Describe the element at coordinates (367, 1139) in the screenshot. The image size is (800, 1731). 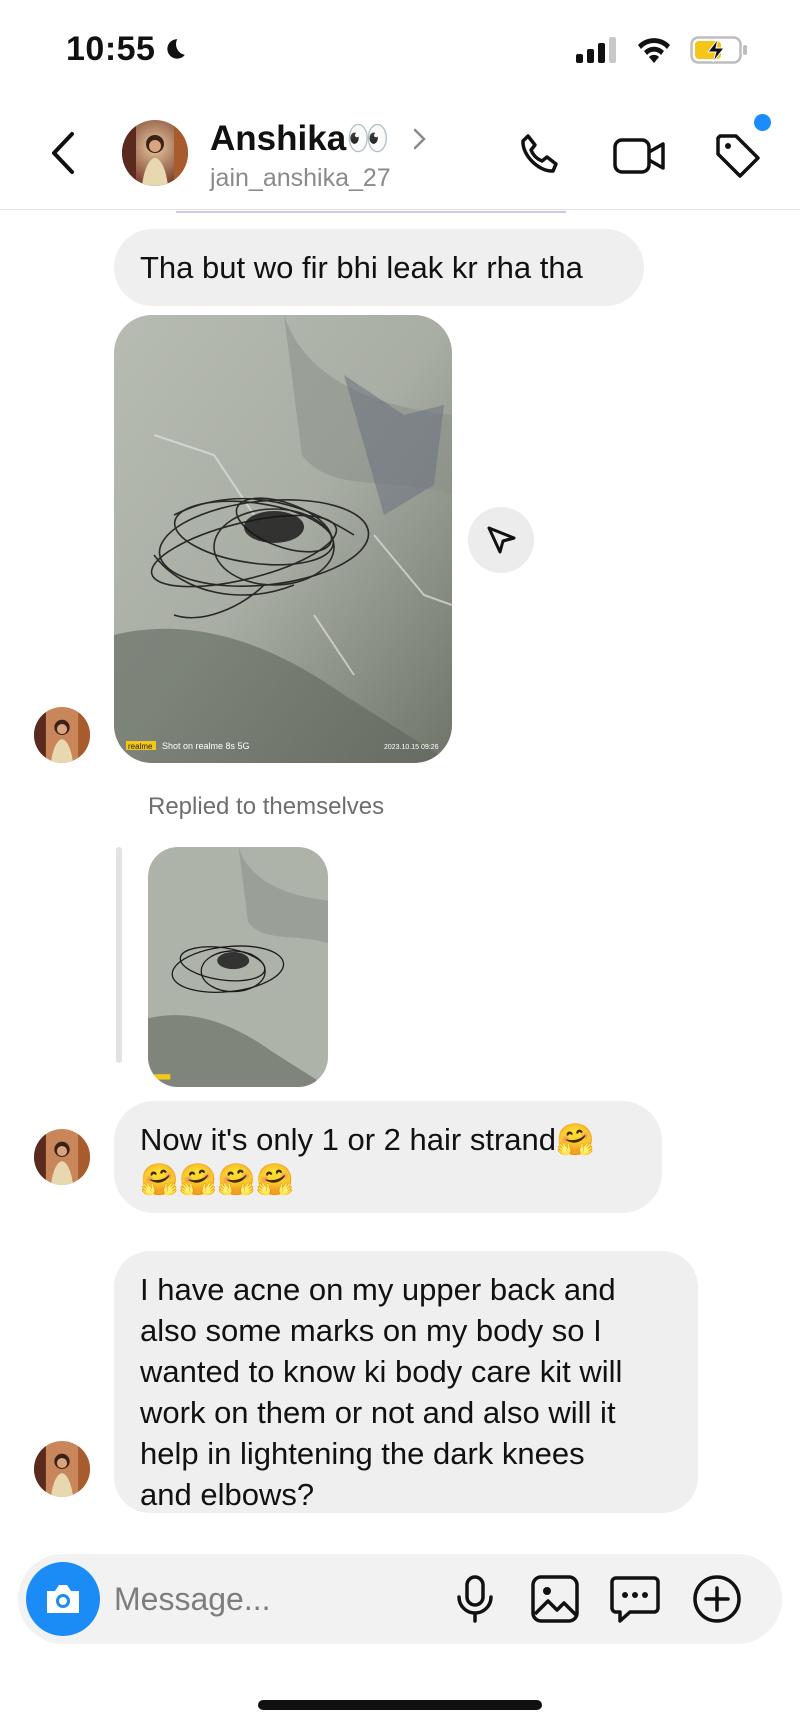
I see `message-text-line: Now it's only 1 or 2 hair strand🤗` at that location.